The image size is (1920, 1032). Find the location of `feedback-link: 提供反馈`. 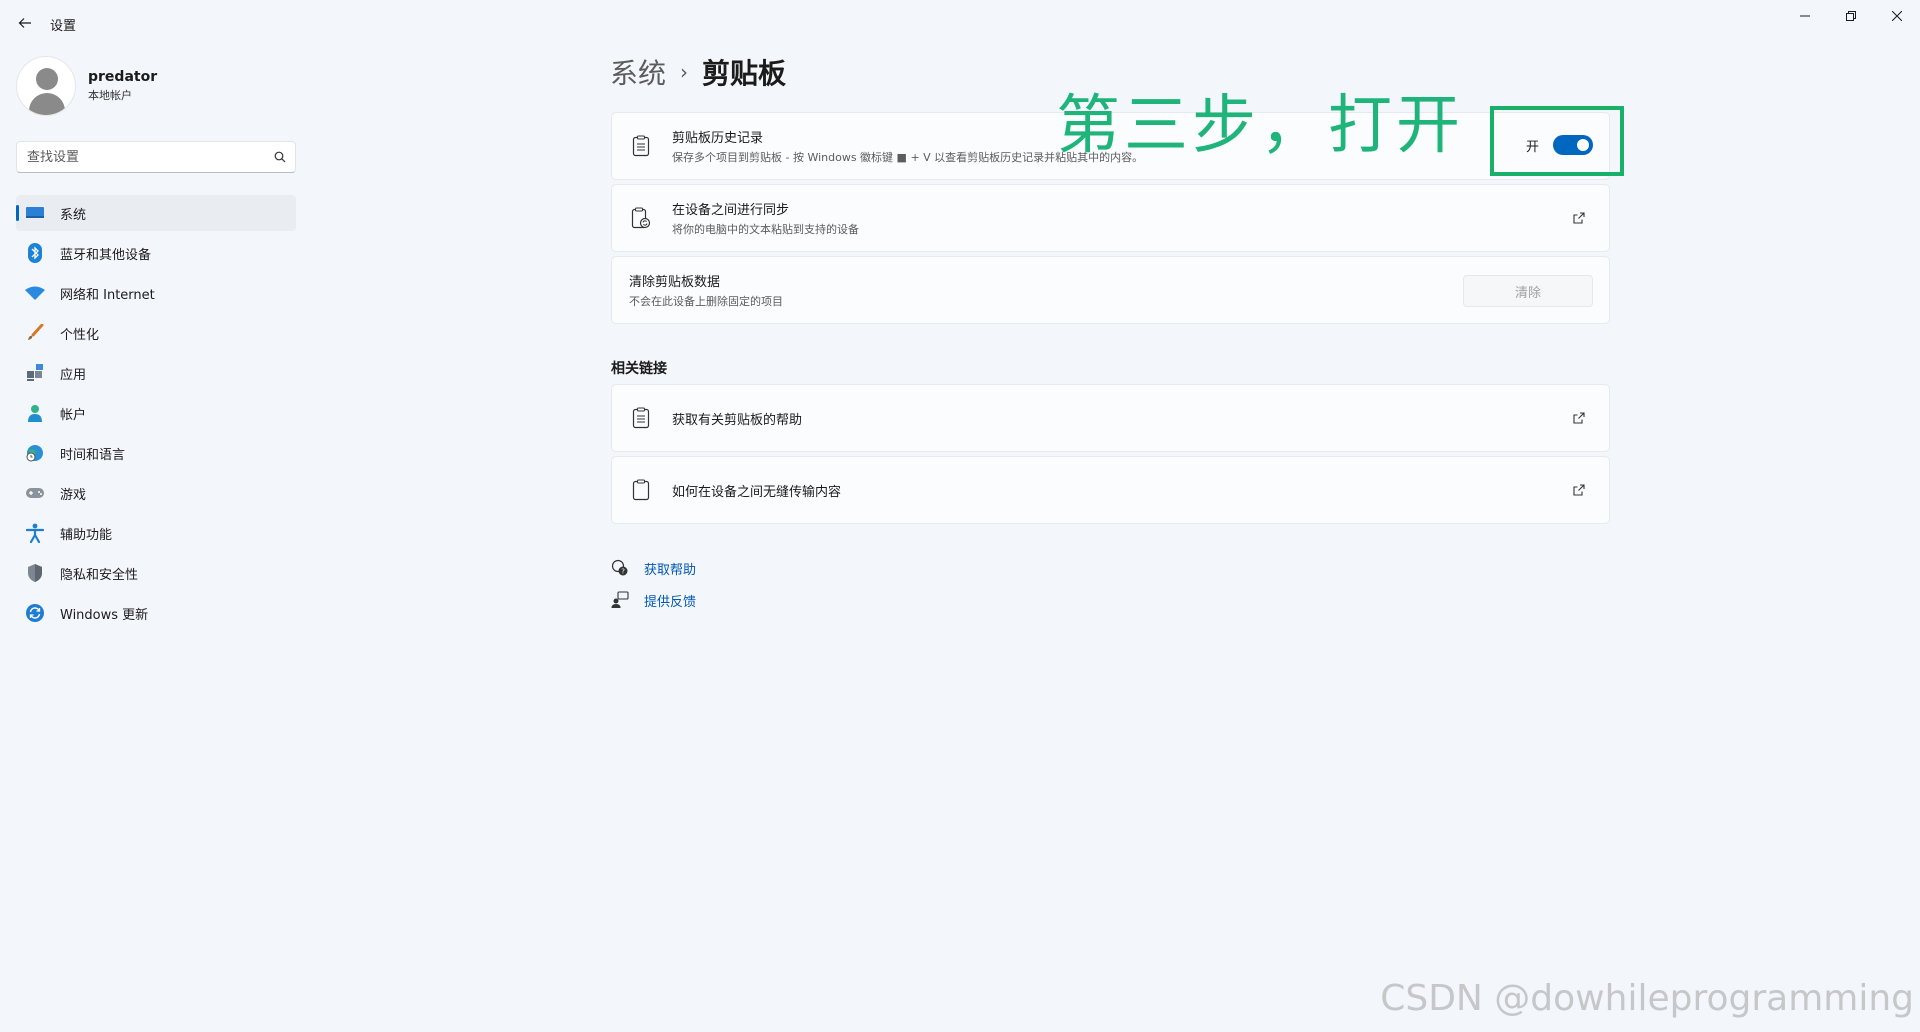

feedback-link: 提供反馈 is located at coordinates (670, 600).